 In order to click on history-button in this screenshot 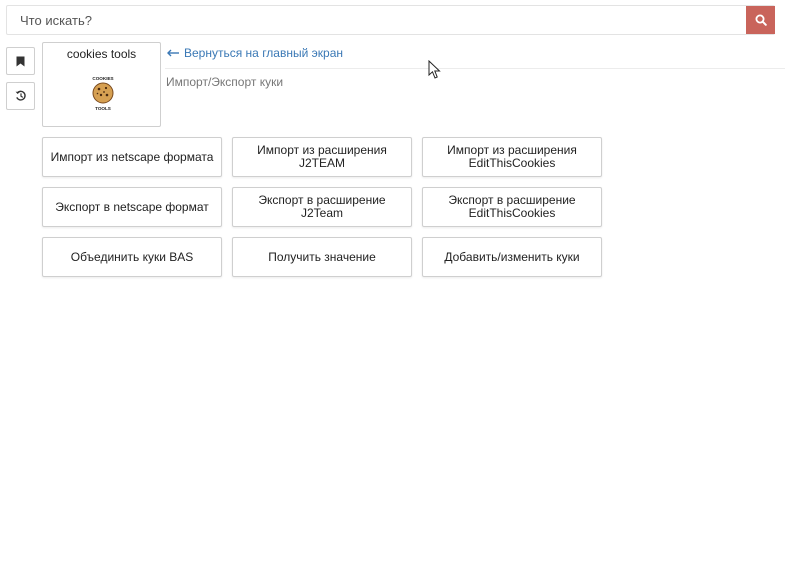, I will do `click(20, 96)`.